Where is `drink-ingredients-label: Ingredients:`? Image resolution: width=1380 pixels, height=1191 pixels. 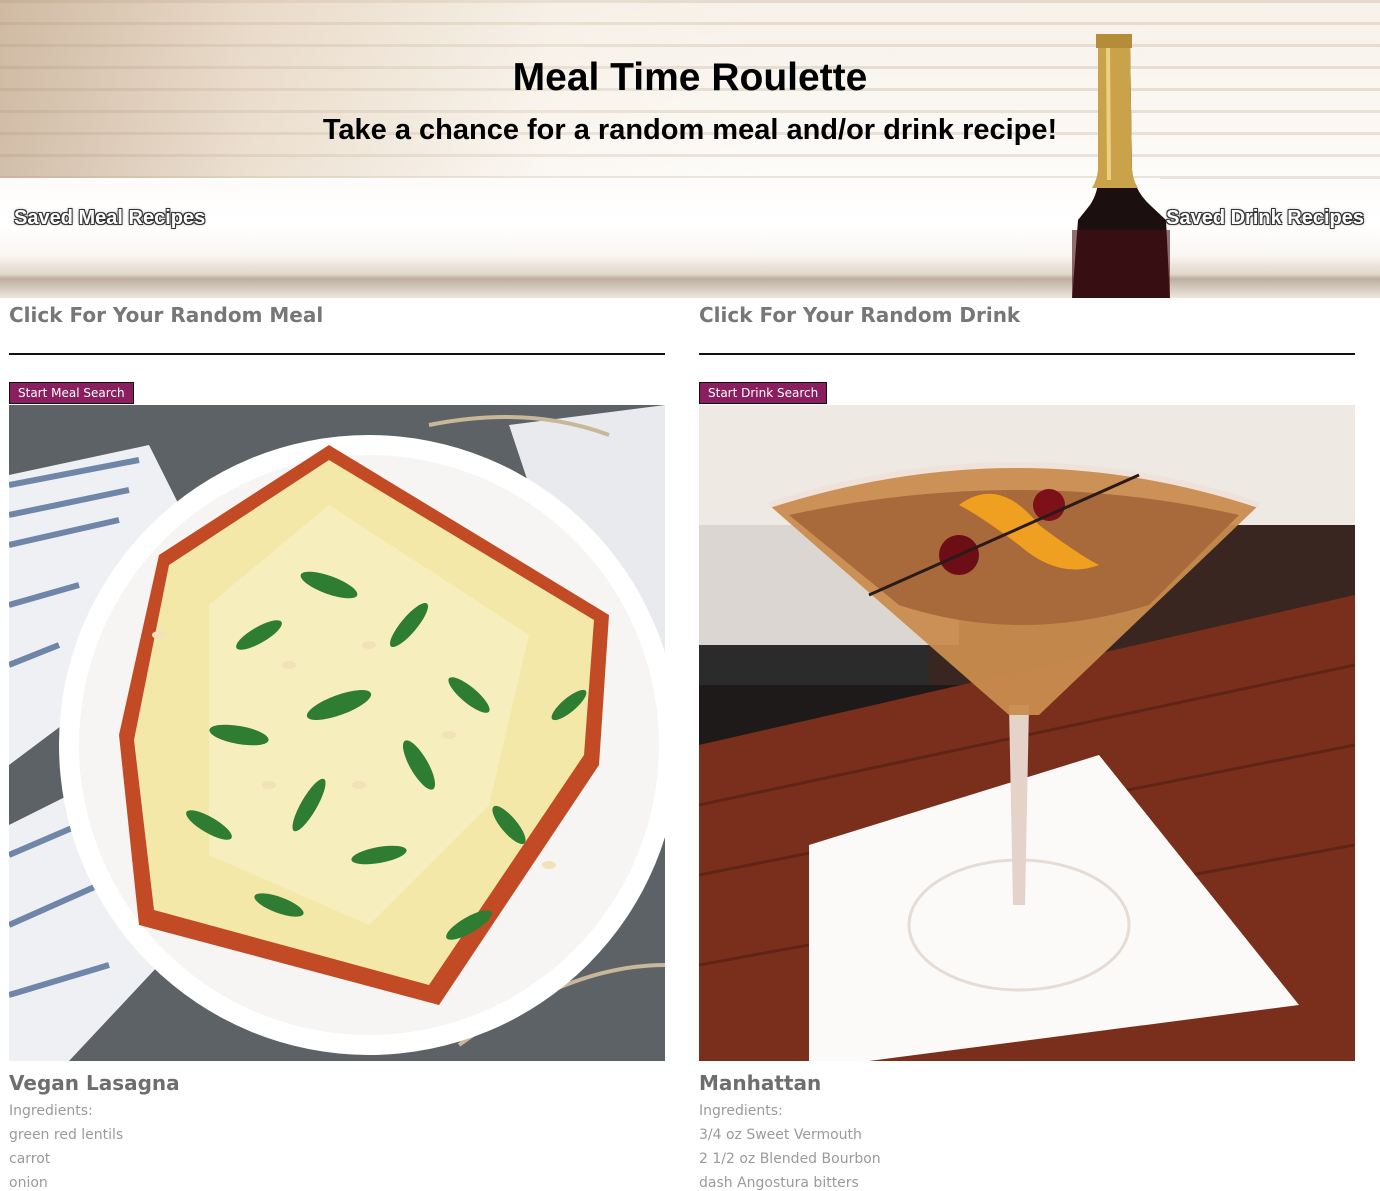 drink-ingredients-label: Ingredients: is located at coordinates (741, 1111).